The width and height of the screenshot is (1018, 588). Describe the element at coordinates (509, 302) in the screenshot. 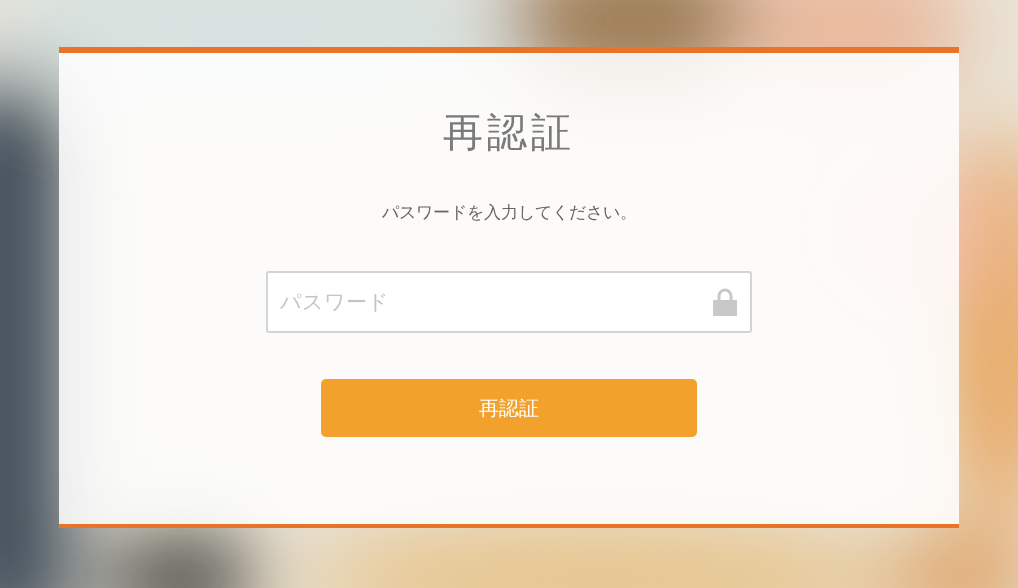

I see `password-field: パスワード` at that location.